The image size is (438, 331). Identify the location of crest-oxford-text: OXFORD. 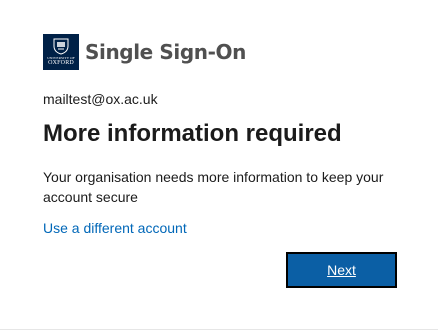
(61, 63).